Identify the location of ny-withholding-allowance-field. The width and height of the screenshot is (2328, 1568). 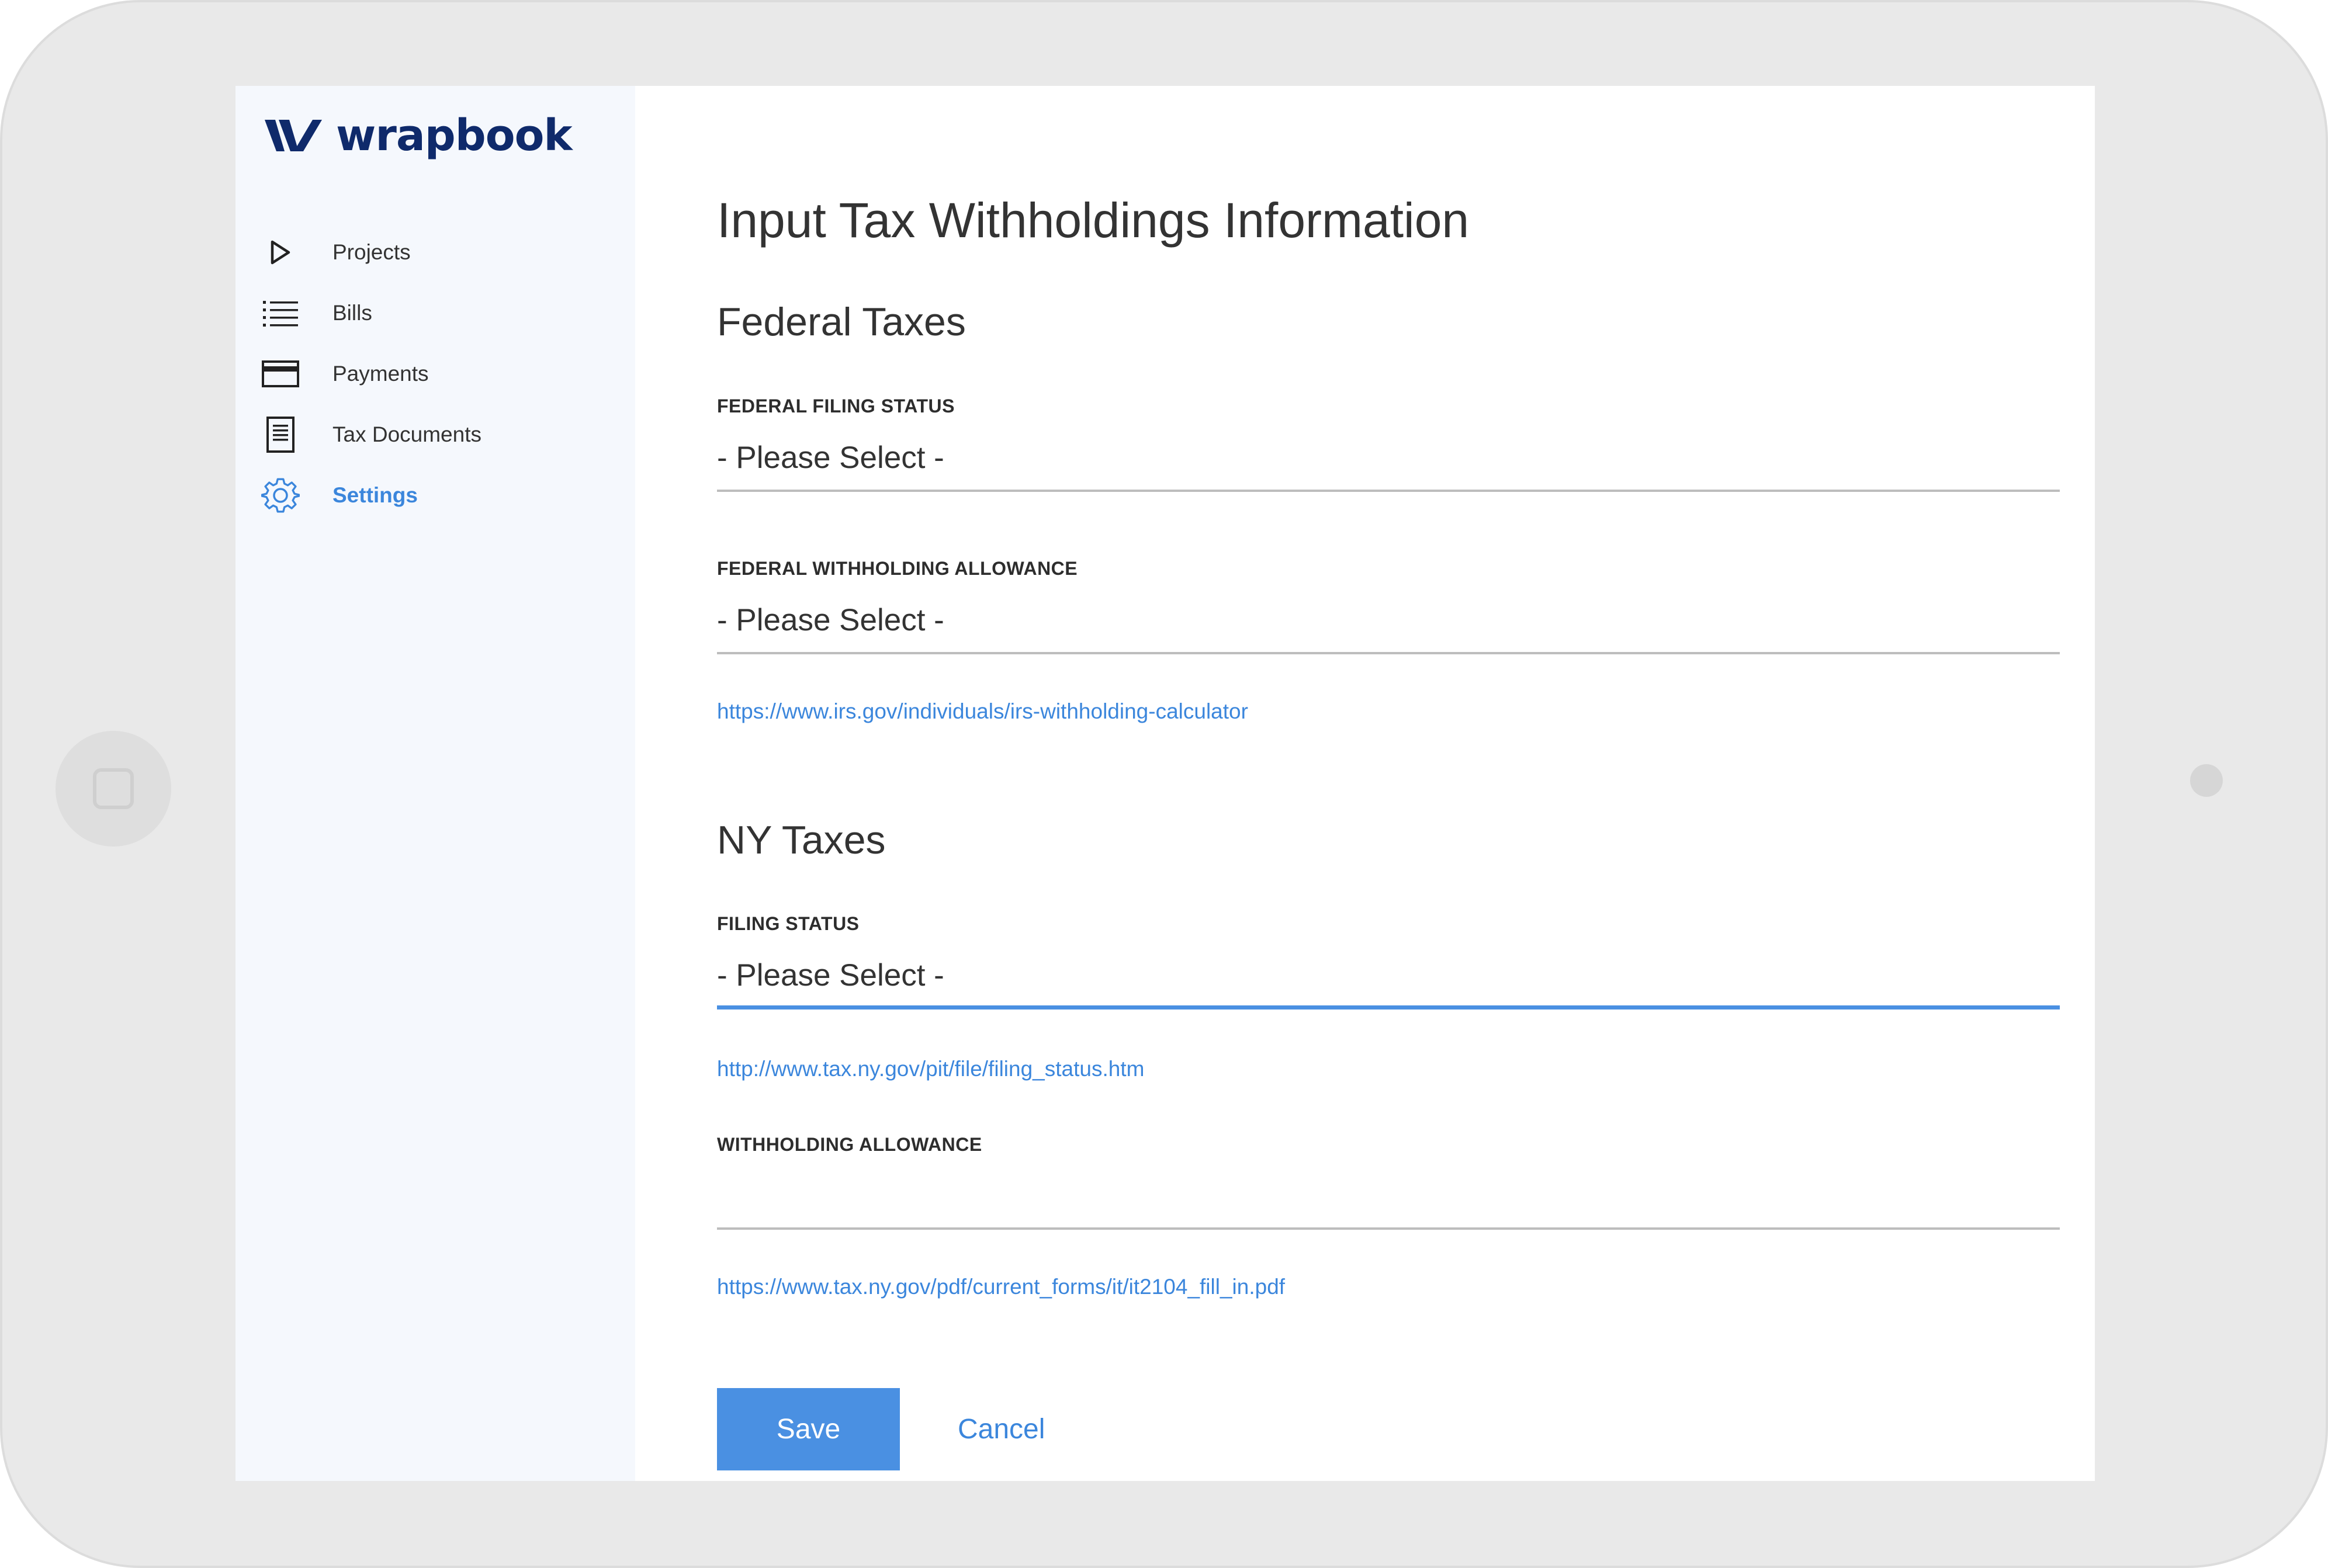
(1388, 1197).